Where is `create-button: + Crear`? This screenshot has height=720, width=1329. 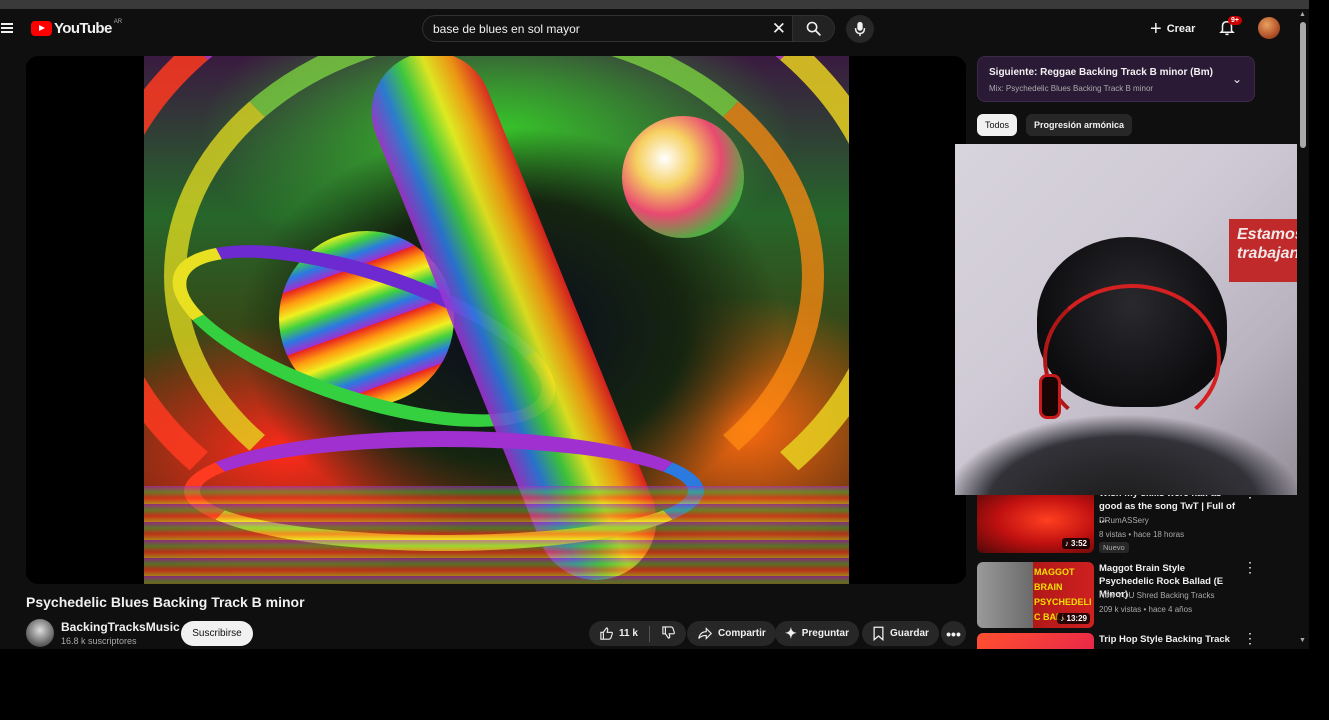
create-button: + Crear is located at coordinates (1172, 29).